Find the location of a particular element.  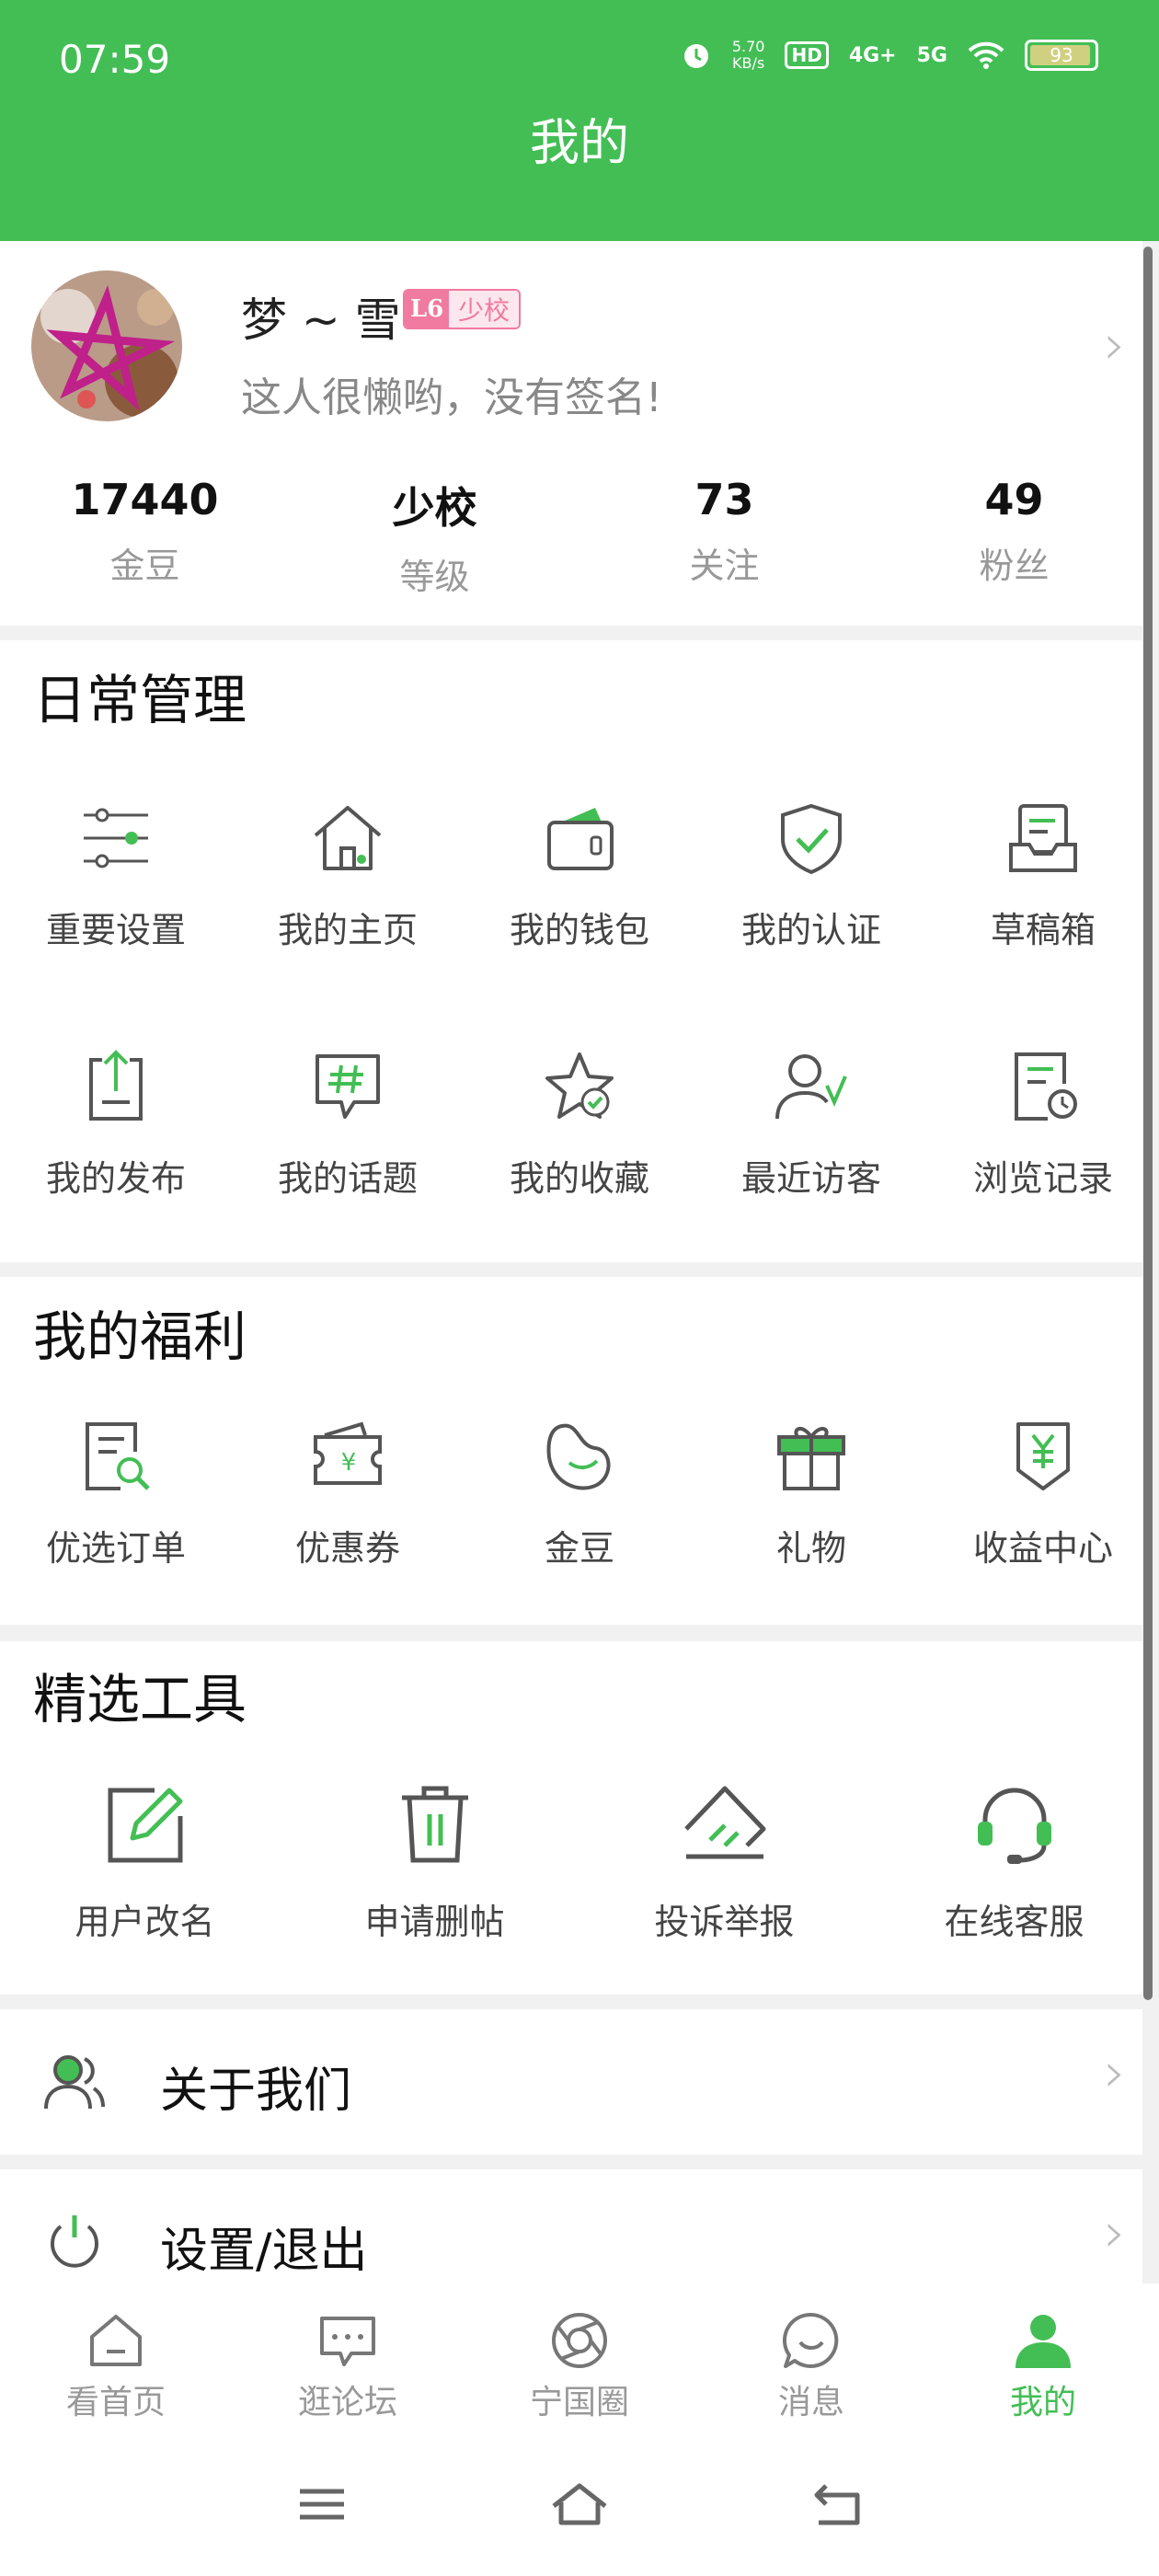

item-history: 浏览记录 is located at coordinates (1043, 1123).